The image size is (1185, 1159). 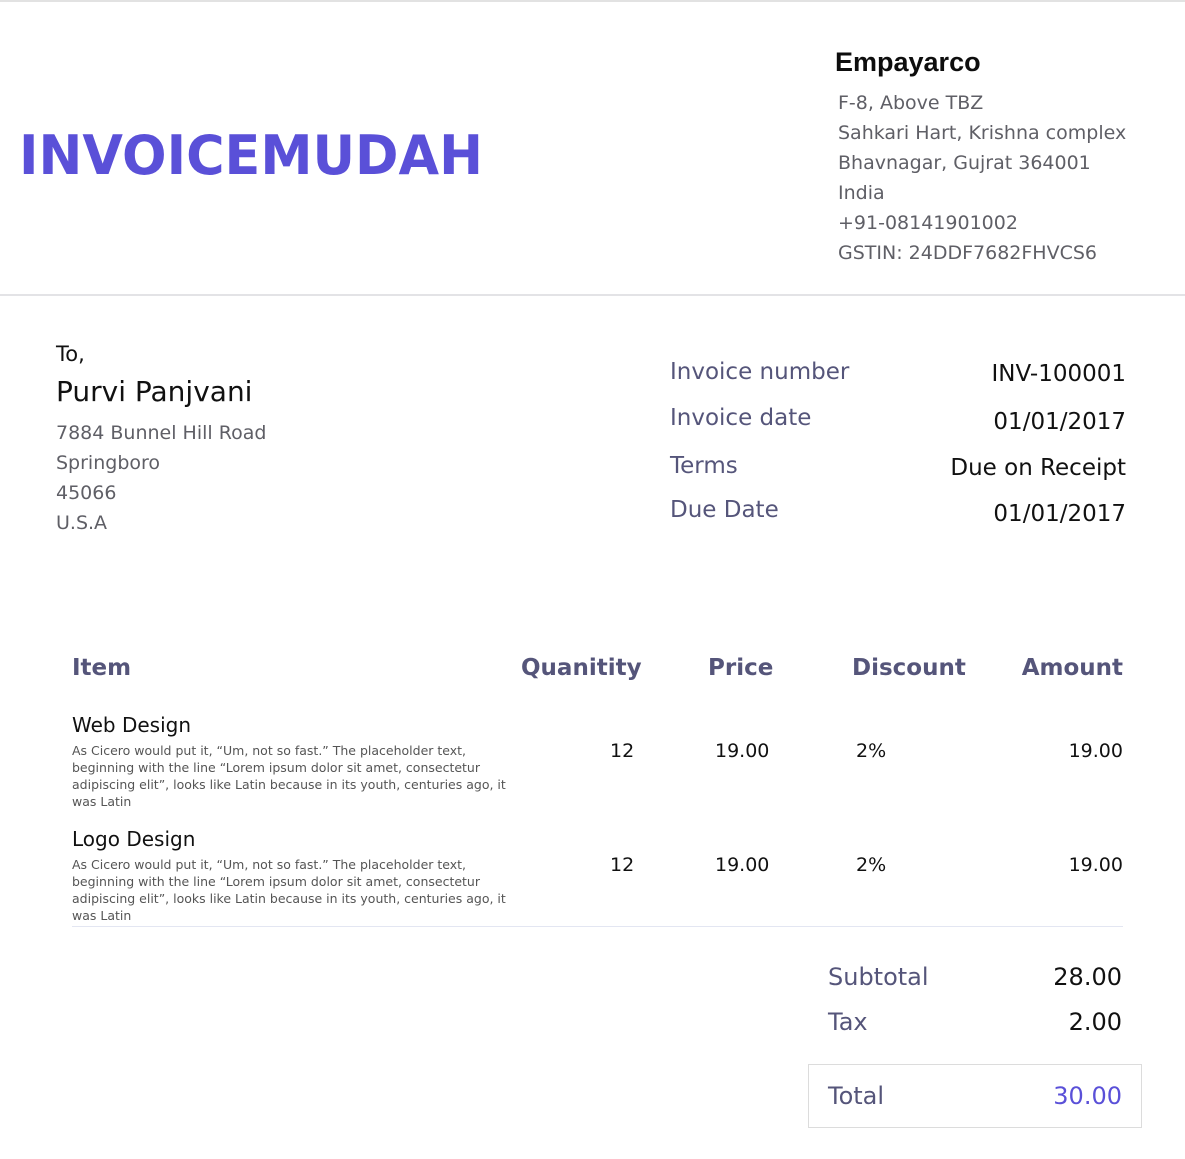 I want to click on total-box: Total 30.00, so click(x=975, y=1096).